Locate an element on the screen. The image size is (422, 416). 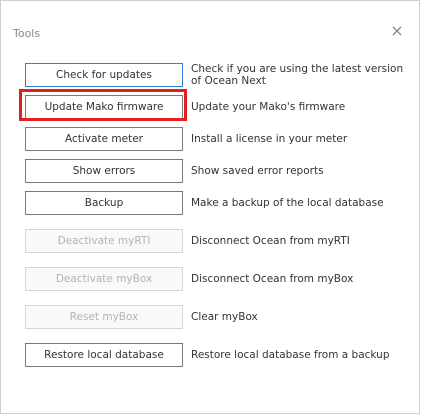
tool-description: Restore local database from a backup is located at coordinates (290, 355).